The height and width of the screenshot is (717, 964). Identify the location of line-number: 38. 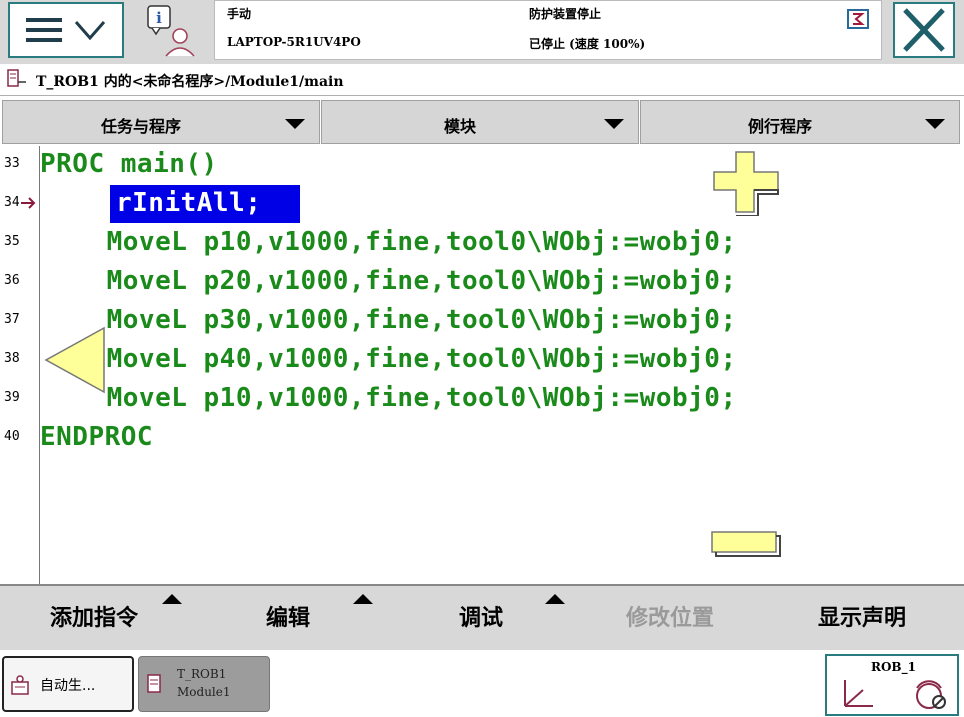
(12, 358).